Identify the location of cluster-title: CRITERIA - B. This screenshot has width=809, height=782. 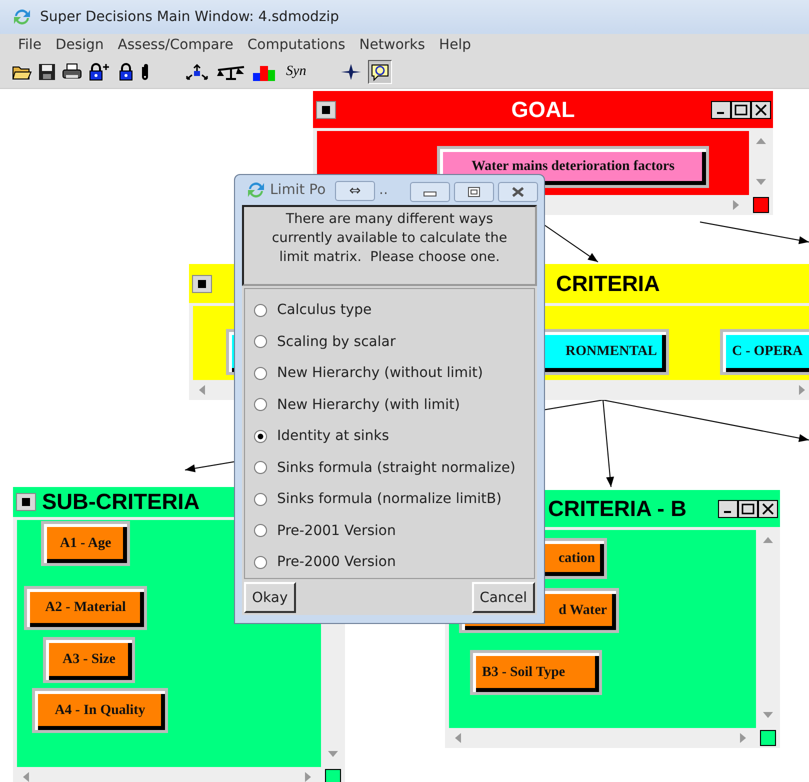
(617, 509).